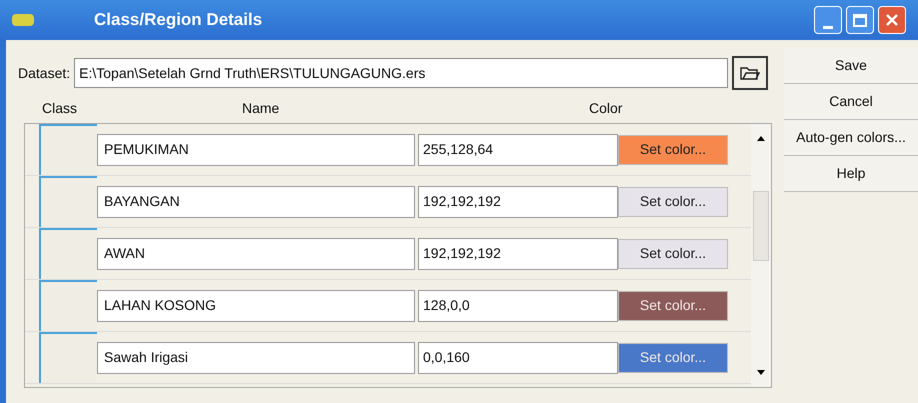  Describe the element at coordinates (518, 150) in the screenshot. I see `color-value-field: 255,128,64` at that location.